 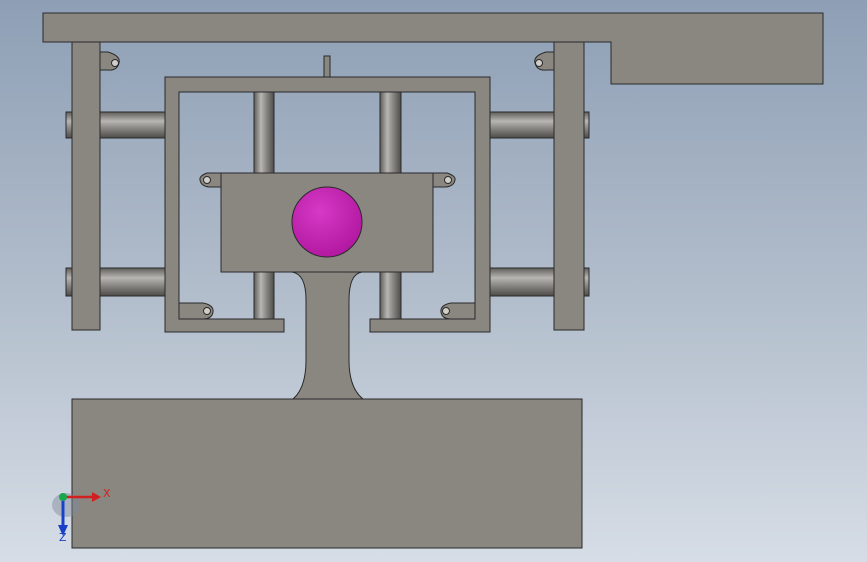 What do you see at coordinates (433, 48) in the screenshot?
I see `top-plate` at bounding box center [433, 48].